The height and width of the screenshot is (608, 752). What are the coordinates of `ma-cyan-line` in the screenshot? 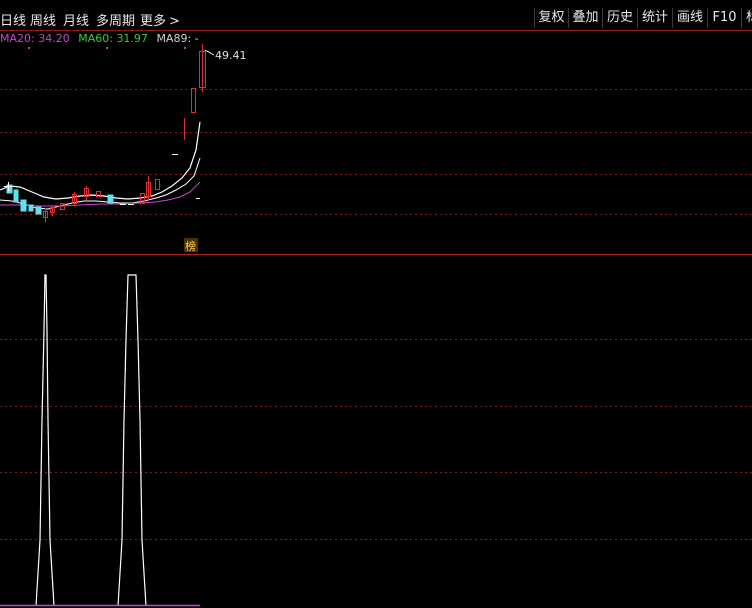 It's located at (100, 183).